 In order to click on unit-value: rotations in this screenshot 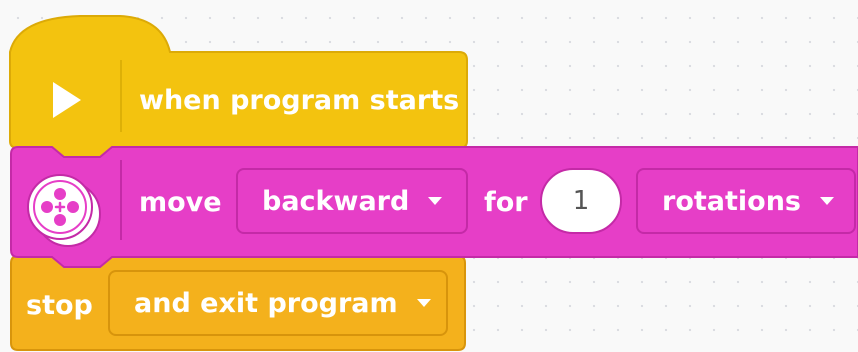, I will do `click(731, 201)`.